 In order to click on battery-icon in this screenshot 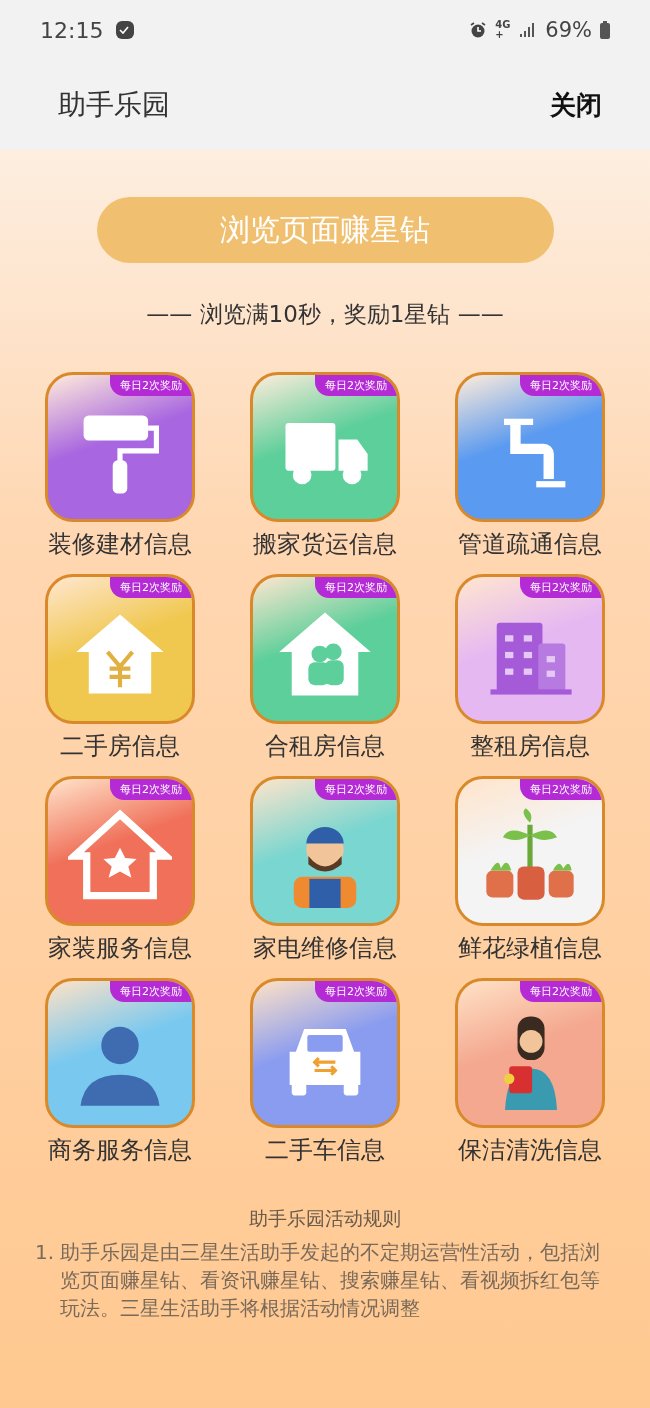, I will do `click(605, 30)`.